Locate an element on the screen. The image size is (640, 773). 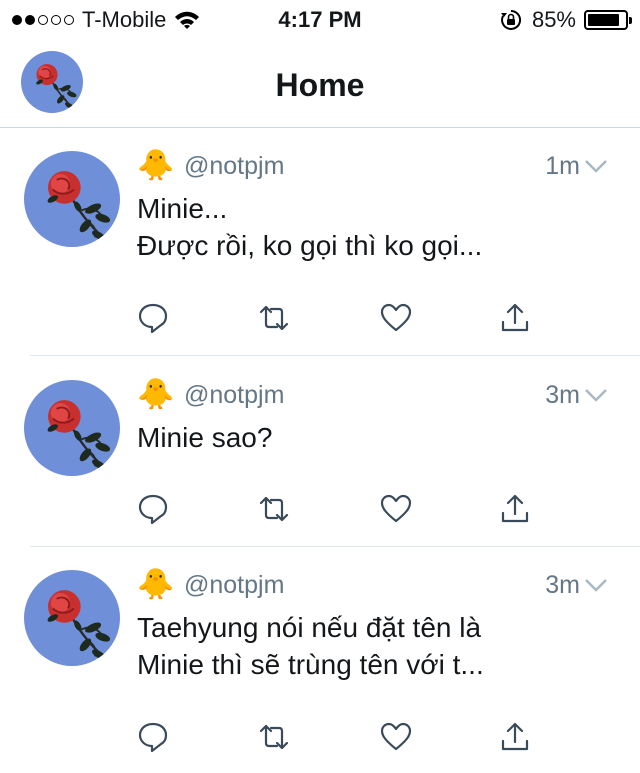
tweet-text: Minie sao? is located at coordinates (204, 437).